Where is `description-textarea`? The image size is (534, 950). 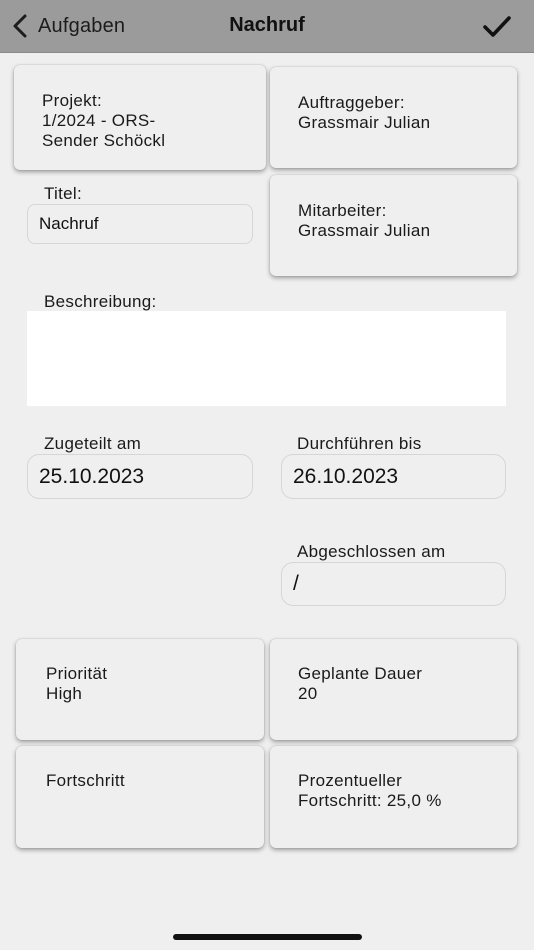 description-textarea is located at coordinates (266, 358).